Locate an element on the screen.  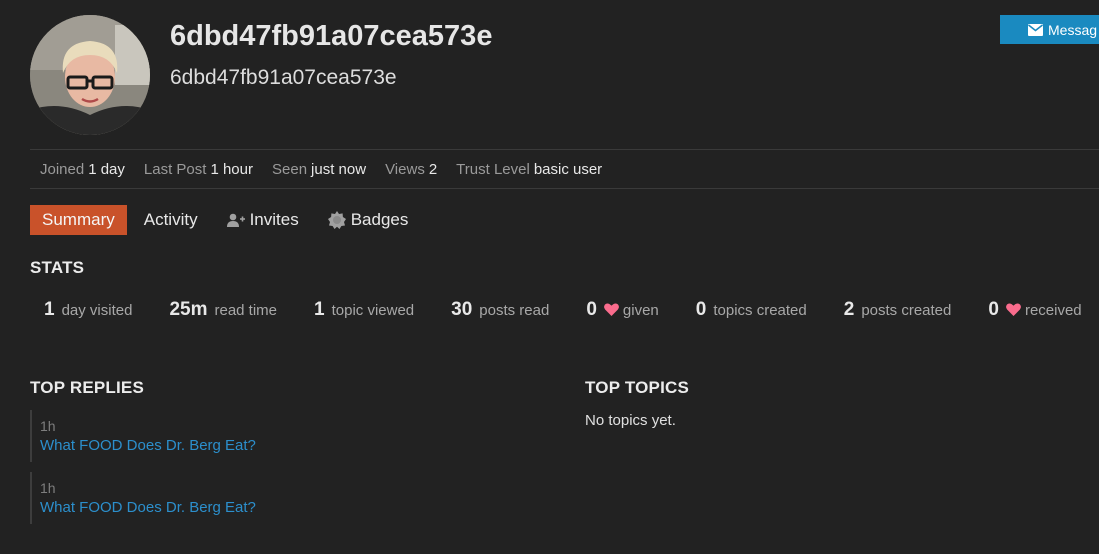
tab-activity: Activity is located at coordinates (171, 220).